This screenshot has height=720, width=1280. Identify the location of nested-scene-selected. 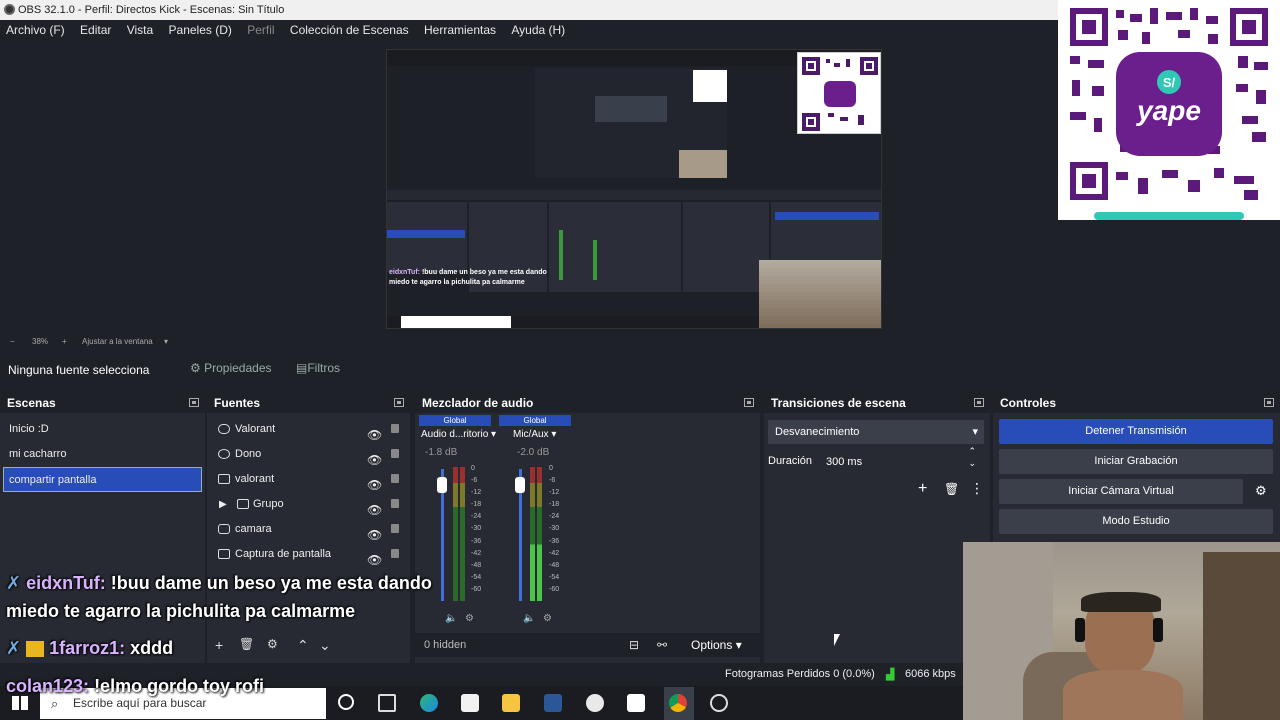
(426, 234).